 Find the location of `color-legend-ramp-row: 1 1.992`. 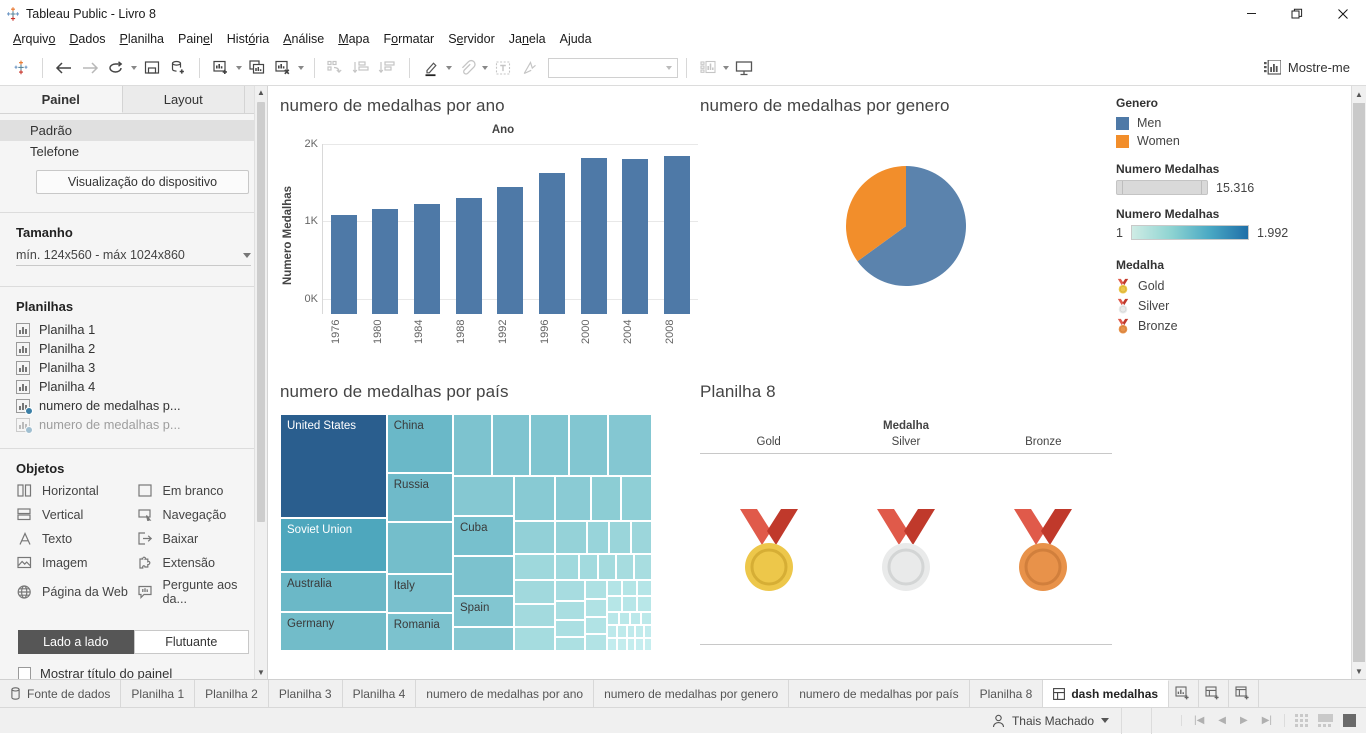

color-legend-ramp-row: 1 1.992 is located at coordinates (1216, 232).